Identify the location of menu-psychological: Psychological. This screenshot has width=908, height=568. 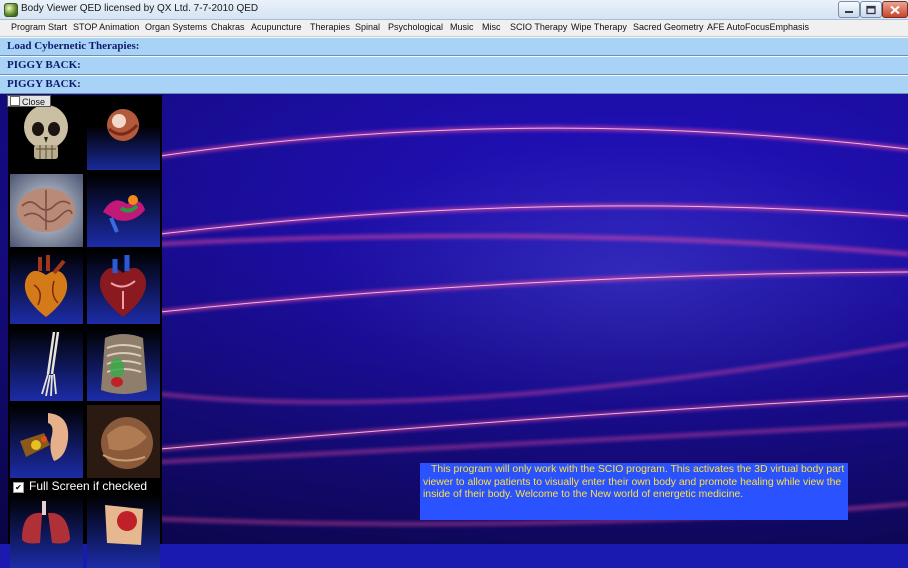
(415, 27).